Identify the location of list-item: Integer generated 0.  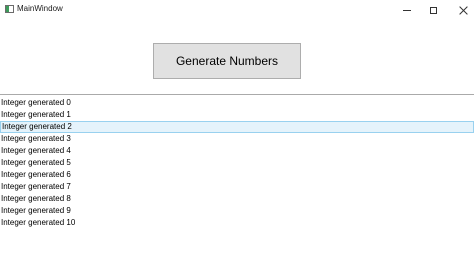
(237, 103).